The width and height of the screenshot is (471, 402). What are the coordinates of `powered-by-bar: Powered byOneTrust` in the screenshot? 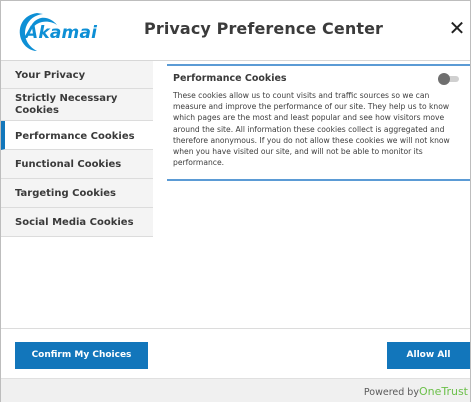 It's located at (235, 390).